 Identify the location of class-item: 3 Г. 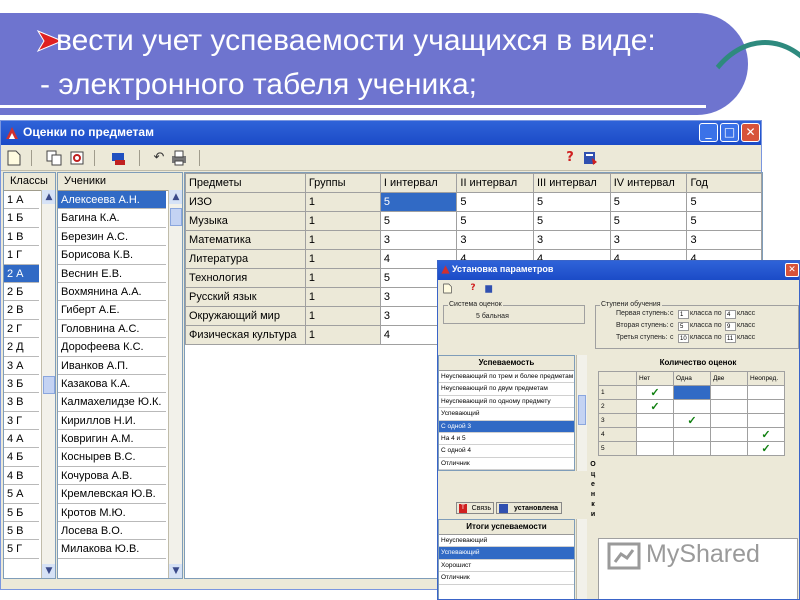
(21, 421).